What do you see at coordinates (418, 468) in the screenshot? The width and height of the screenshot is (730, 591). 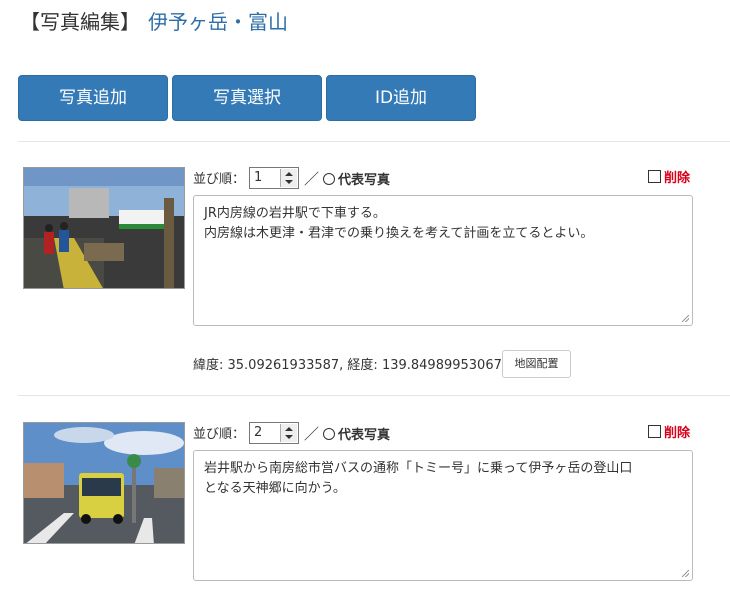 I see `caption-line: 岩井駅から南房総市営バスの通称「トミー号」に乗って伊予ヶ岳の登山口` at bounding box center [418, 468].